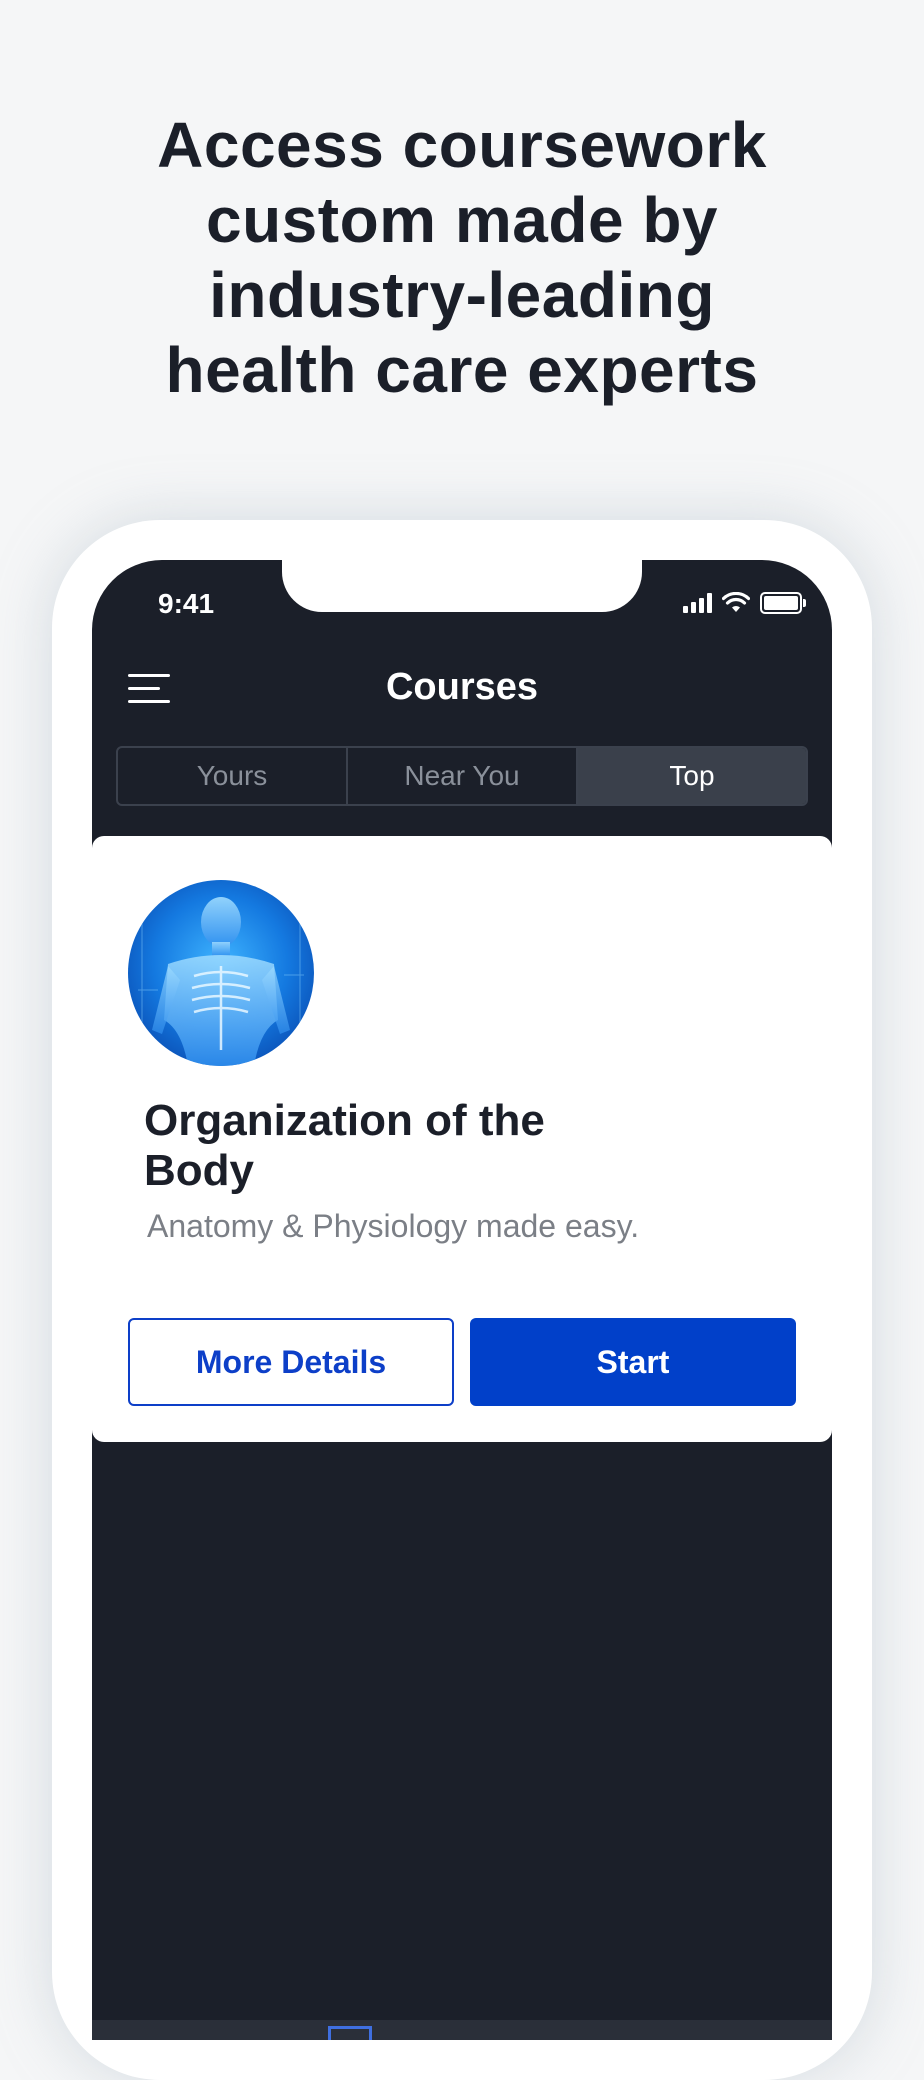 The image size is (924, 2080). I want to click on status-icons, so click(744, 603).